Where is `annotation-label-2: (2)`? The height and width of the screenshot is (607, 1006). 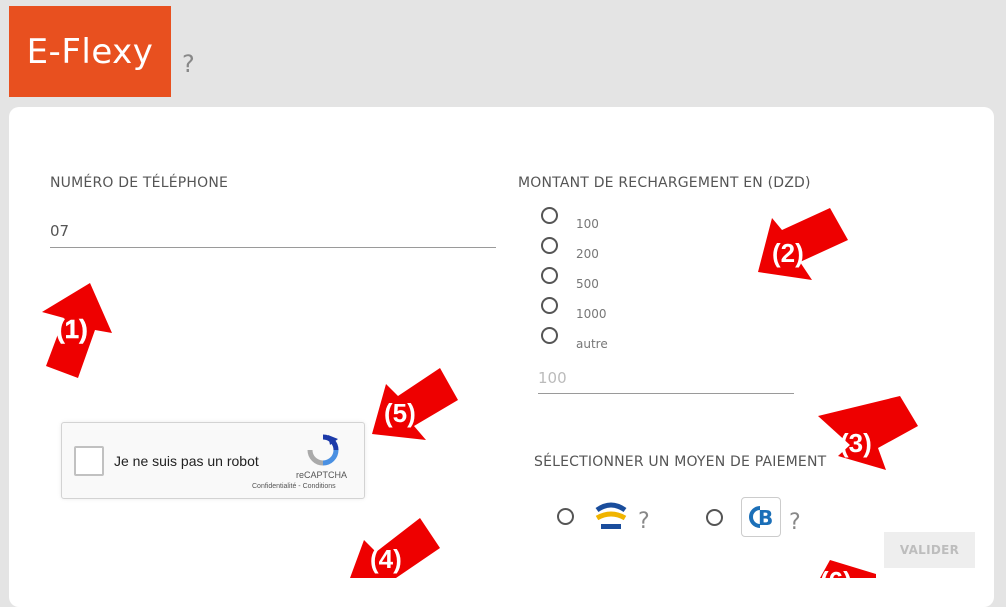 annotation-label-2: (2) is located at coordinates (788, 253).